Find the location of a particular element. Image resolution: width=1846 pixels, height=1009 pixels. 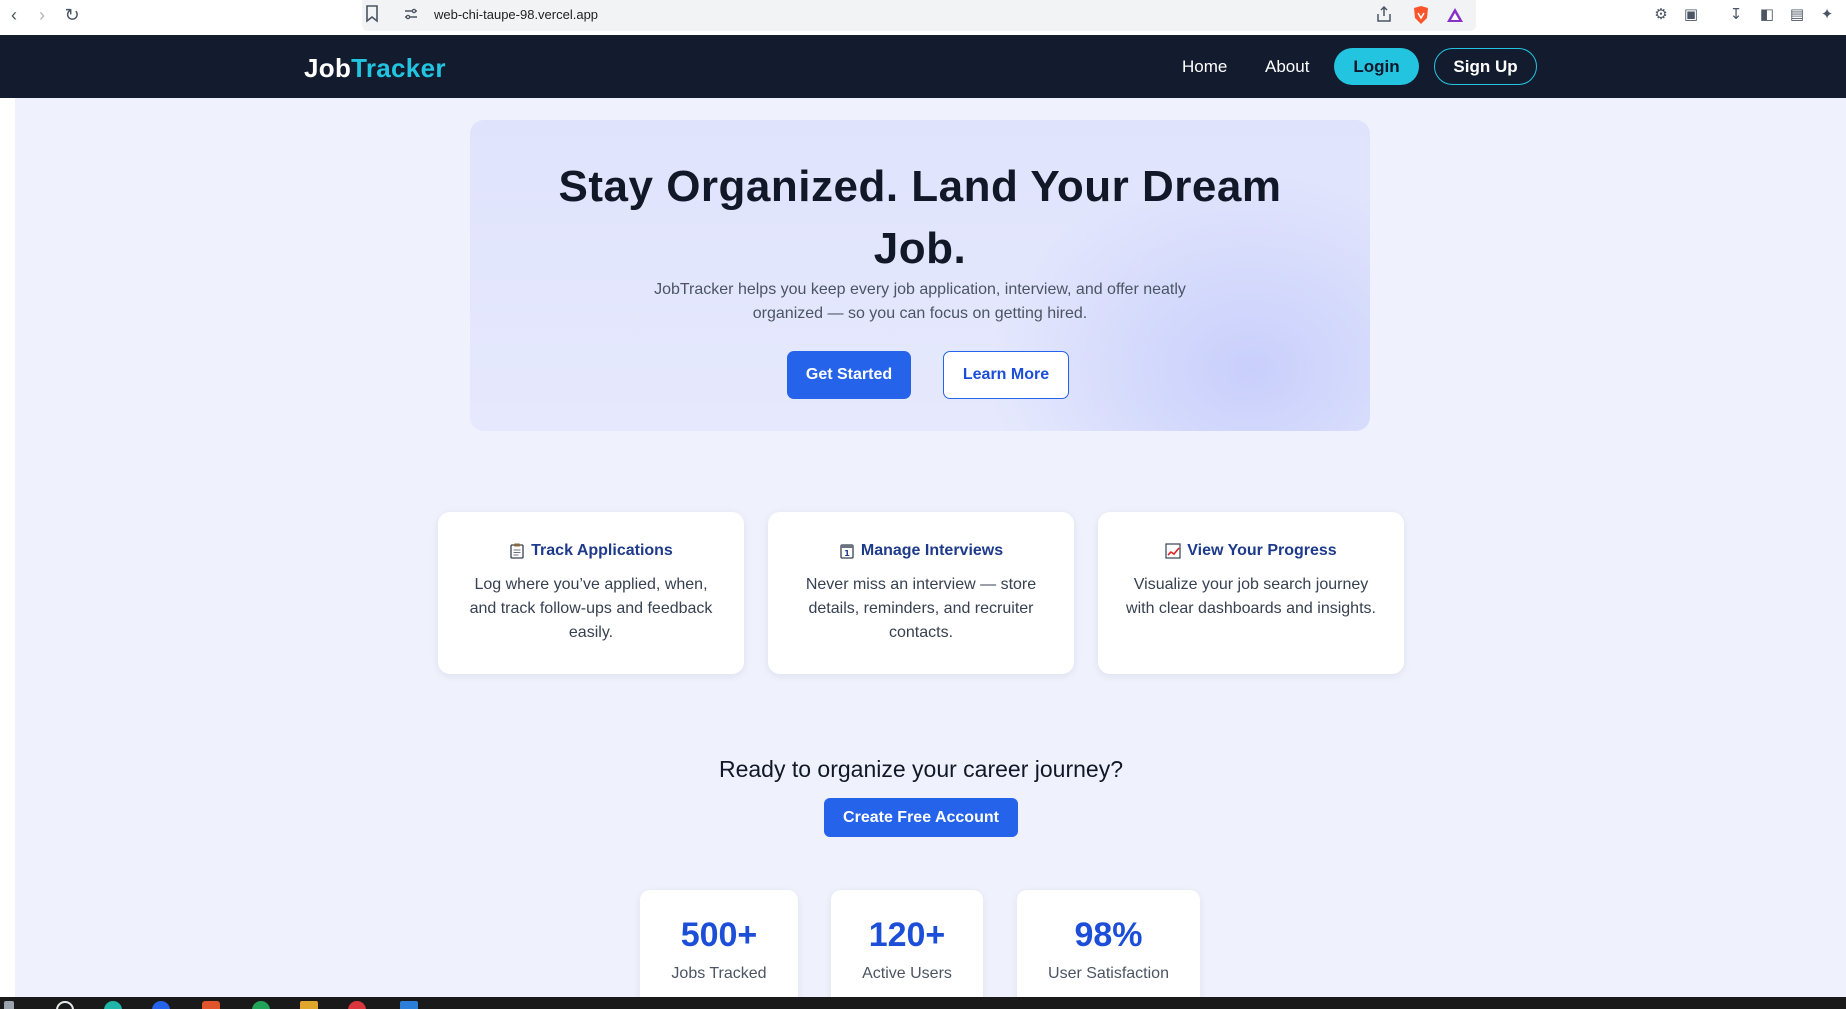

logo: JobTracker is located at coordinates (375, 68).